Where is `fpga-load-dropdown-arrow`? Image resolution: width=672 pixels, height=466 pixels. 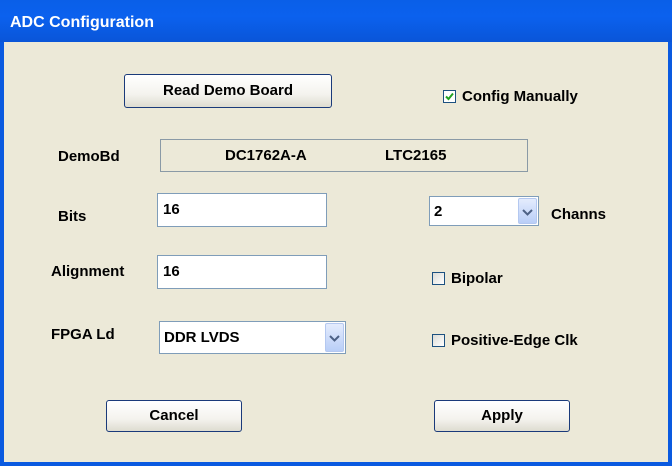 fpga-load-dropdown-arrow is located at coordinates (334, 337).